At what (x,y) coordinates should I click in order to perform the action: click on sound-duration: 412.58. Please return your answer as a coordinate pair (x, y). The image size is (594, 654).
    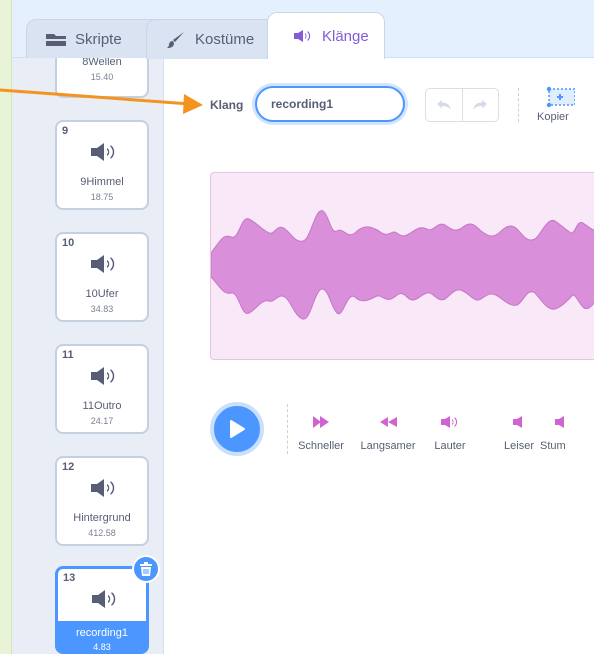
    Looking at the image, I should click on (102, 533).